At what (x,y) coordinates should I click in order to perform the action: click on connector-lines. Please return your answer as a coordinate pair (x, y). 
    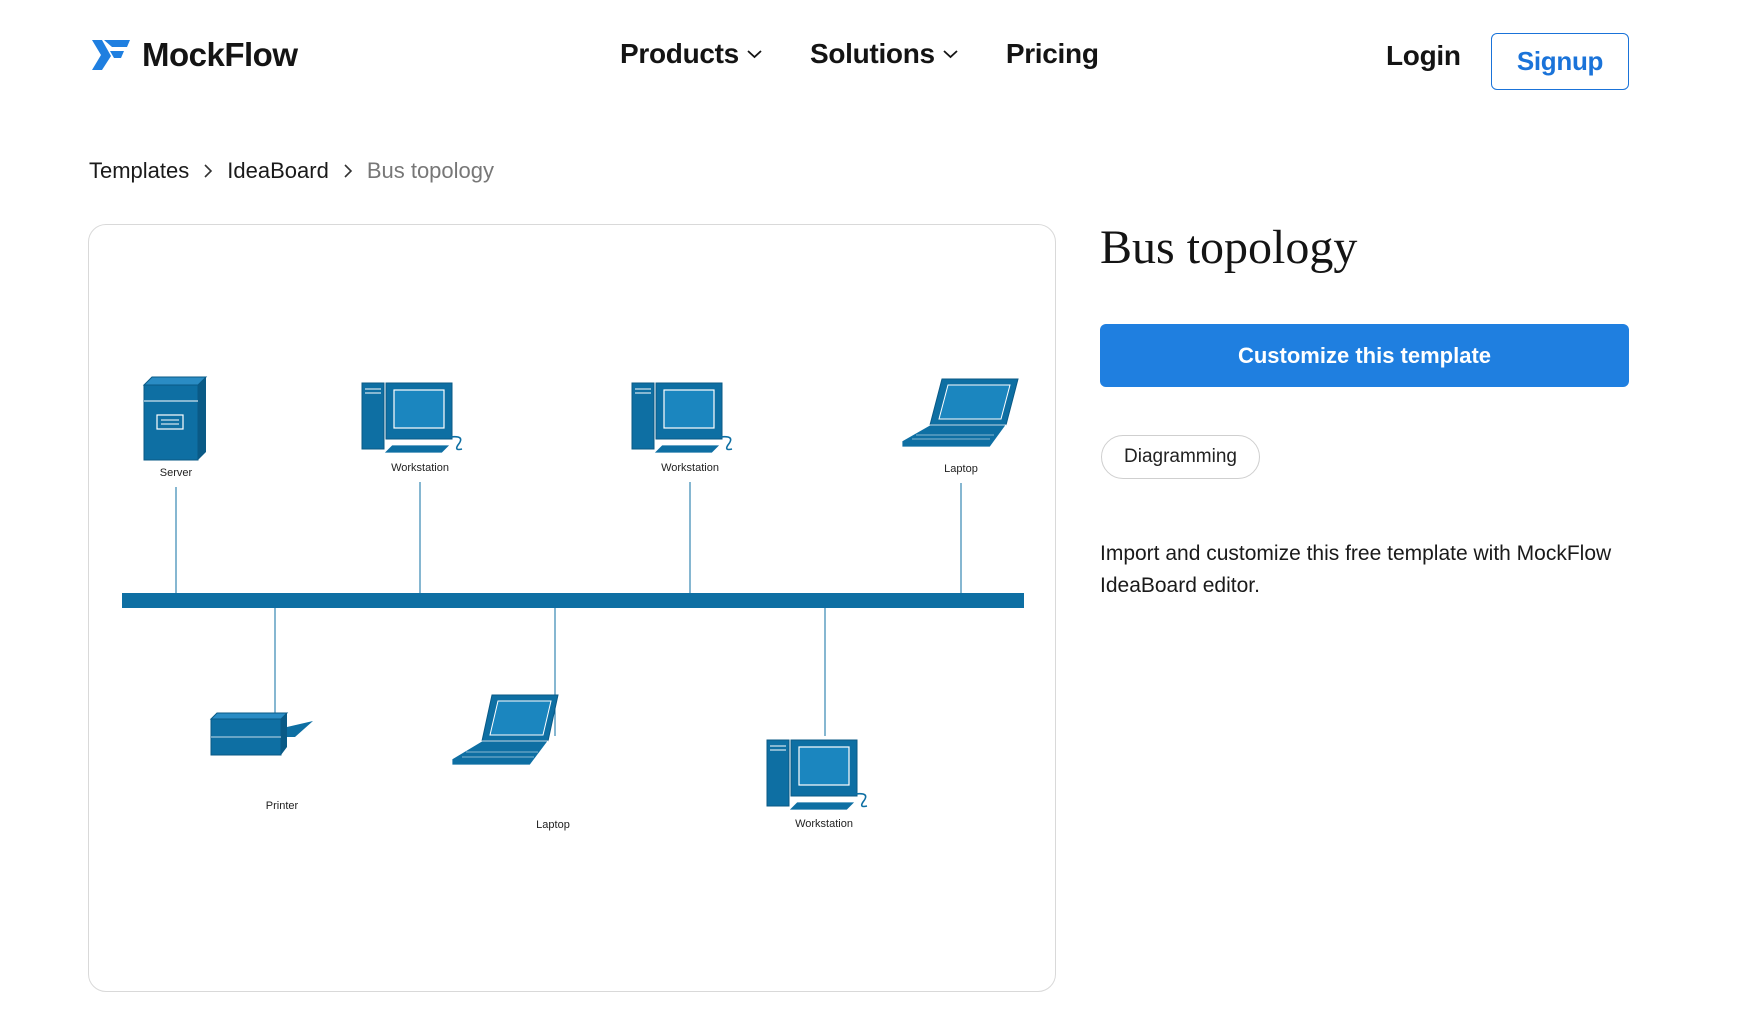
    Looking at the image, I should click on (568, 617).